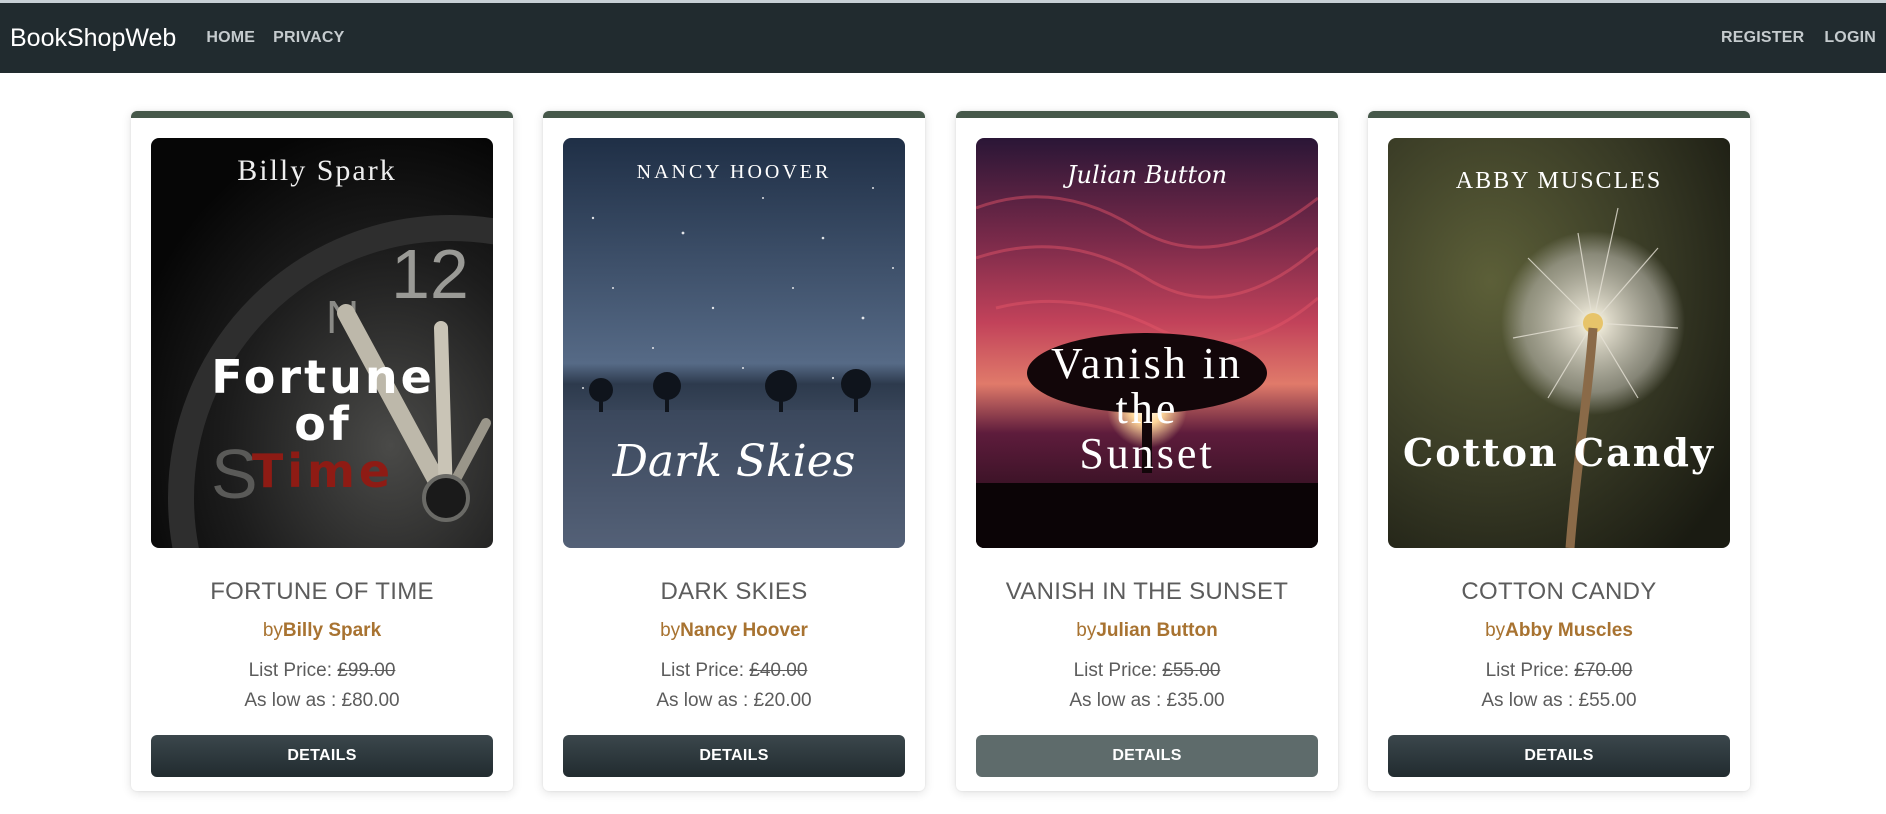  Describe the element at coordinates (323, 471) in the screenshot. I see `cover-title-line: Time` at that location.